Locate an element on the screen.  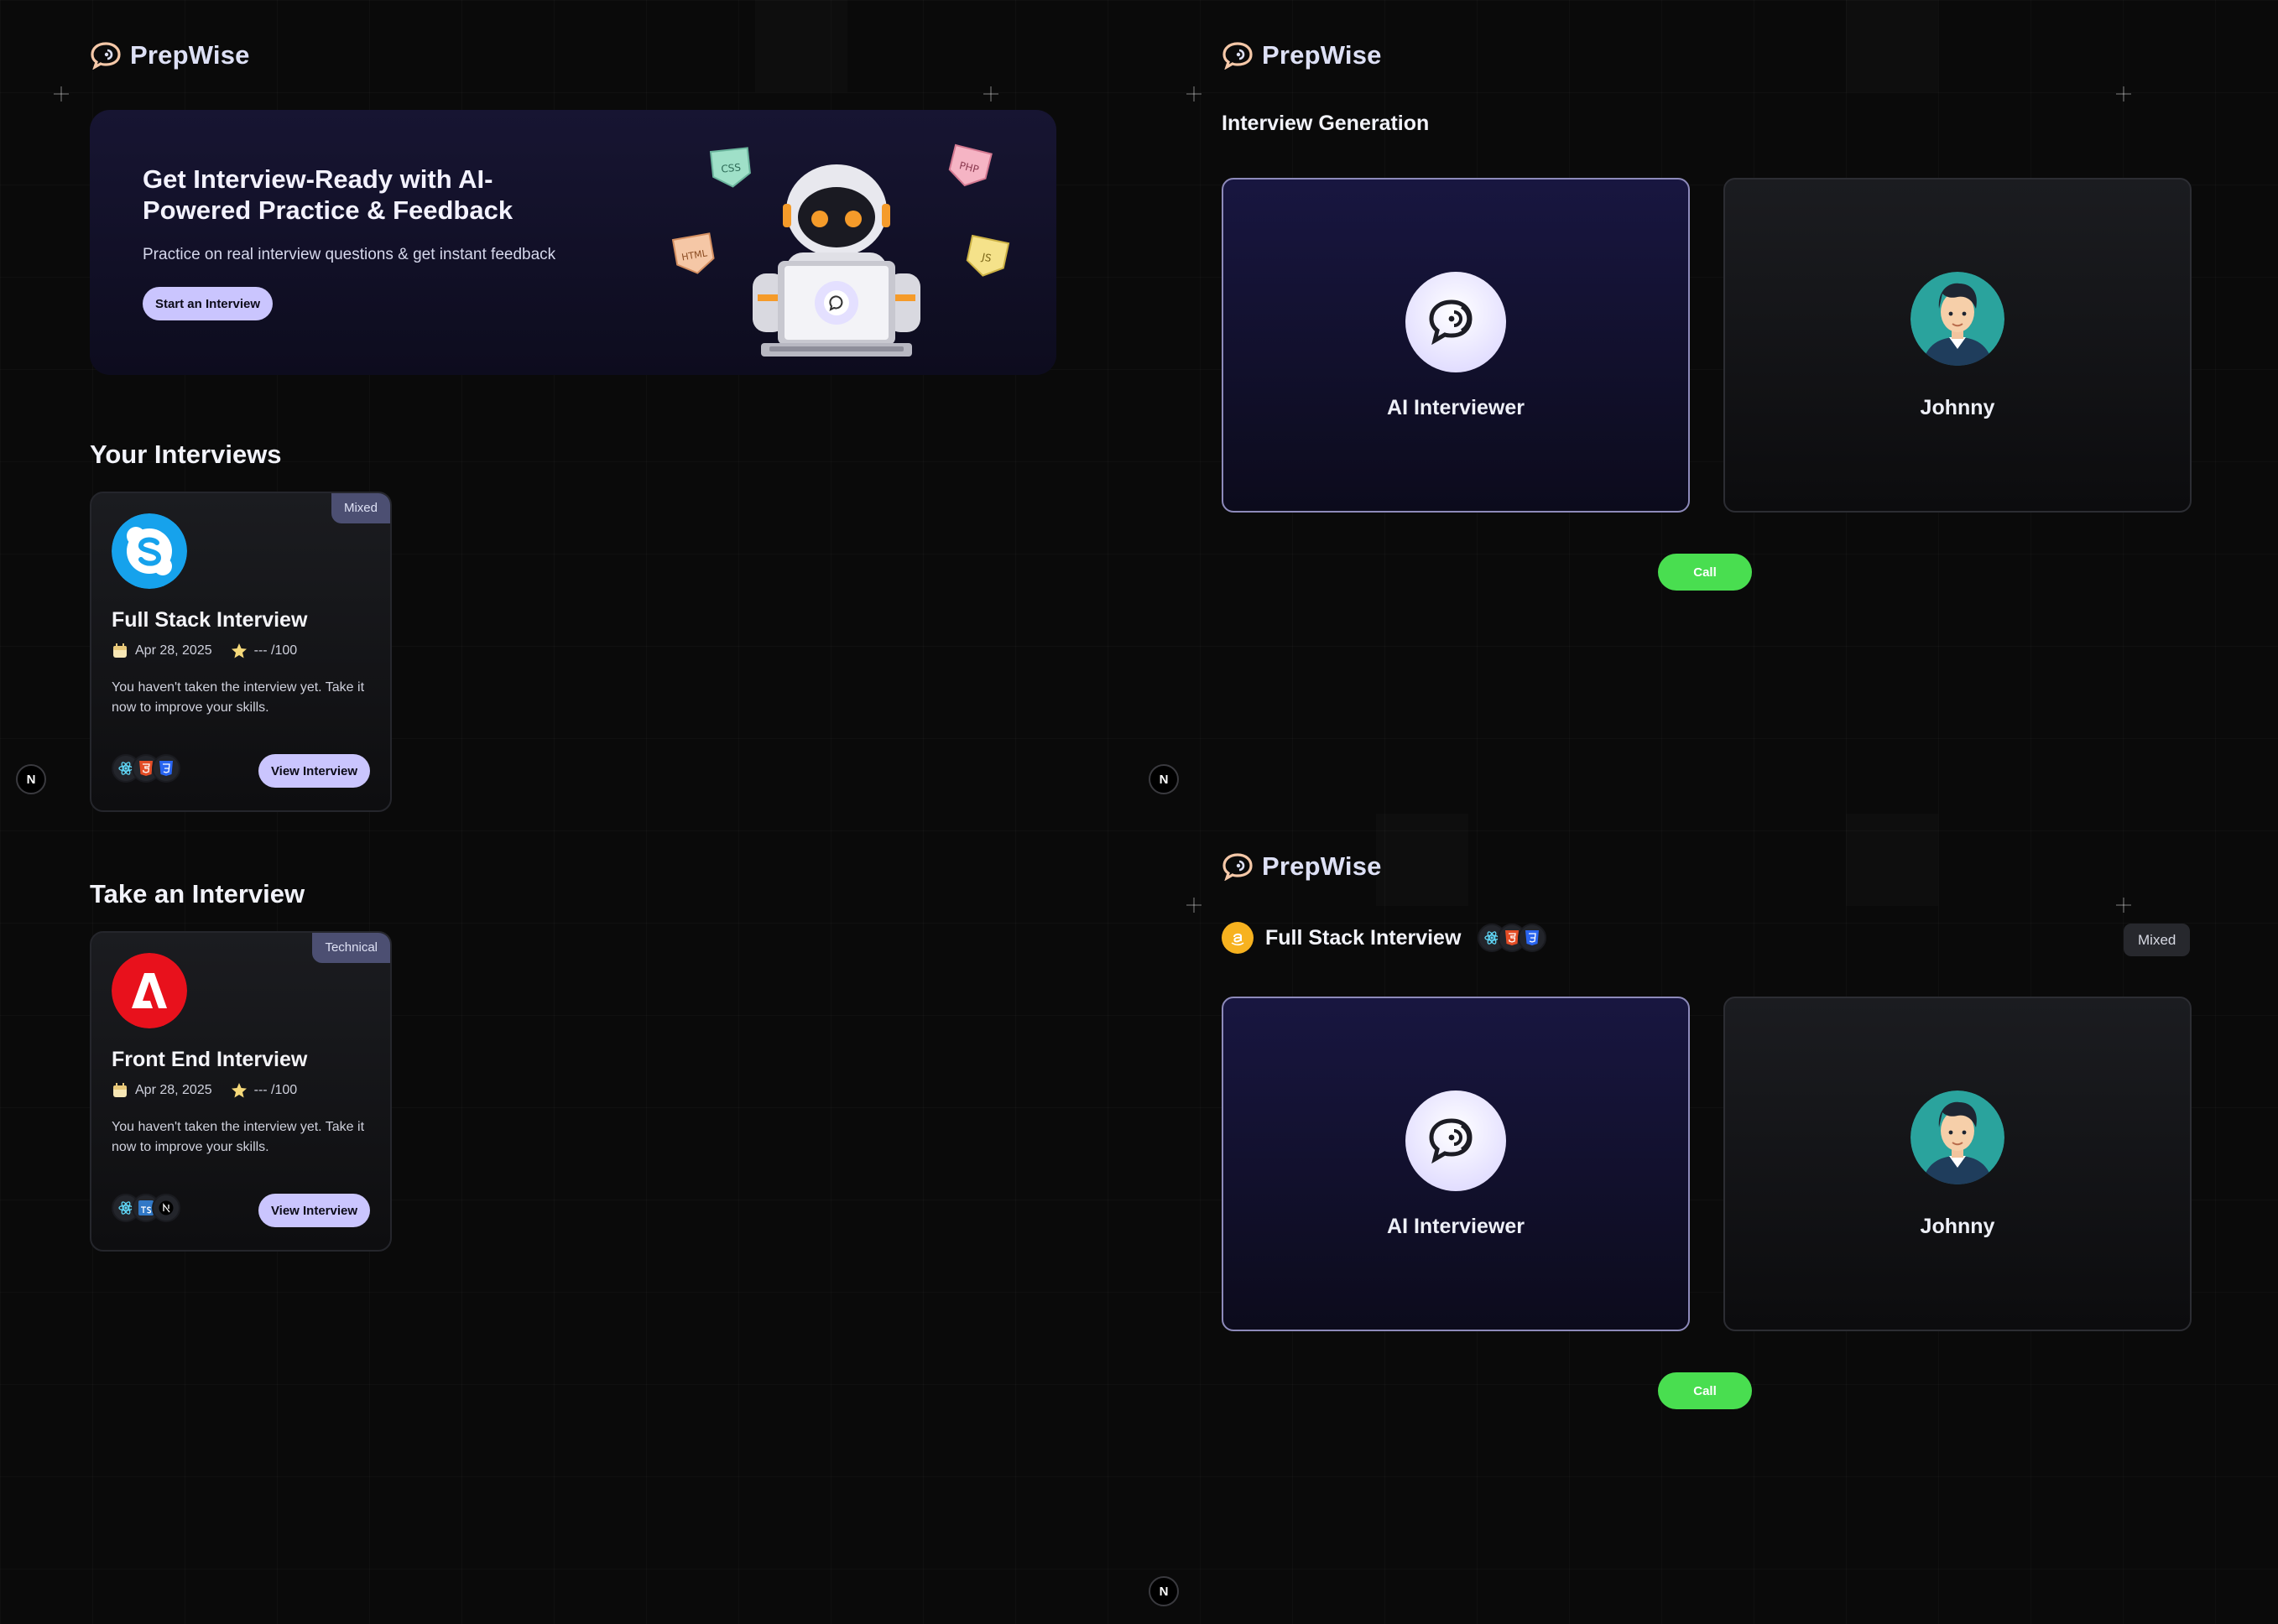
session-title: Full Stack Interview is located at coordinates (1363, 937).